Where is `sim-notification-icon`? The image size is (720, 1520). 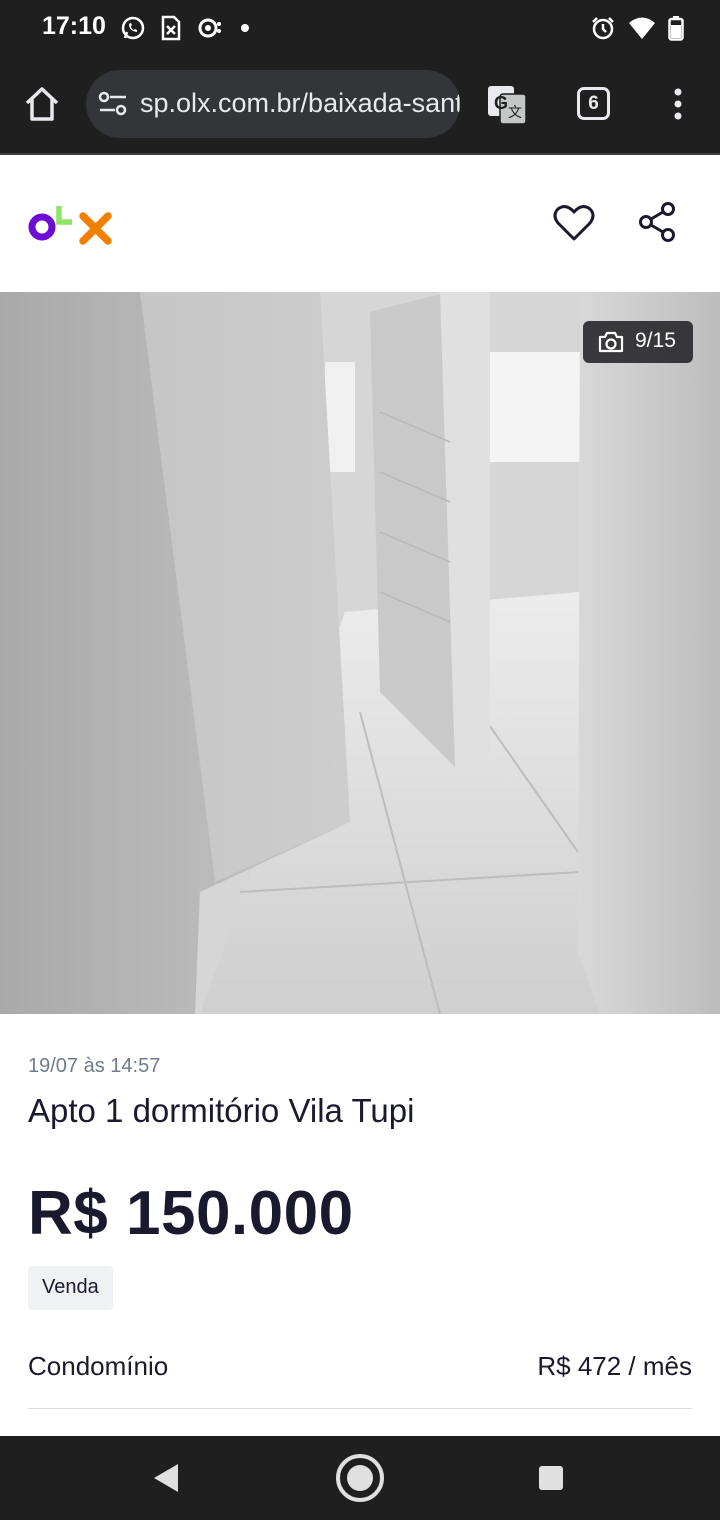 sim-notification-icon is located at coordinates (171, 28).